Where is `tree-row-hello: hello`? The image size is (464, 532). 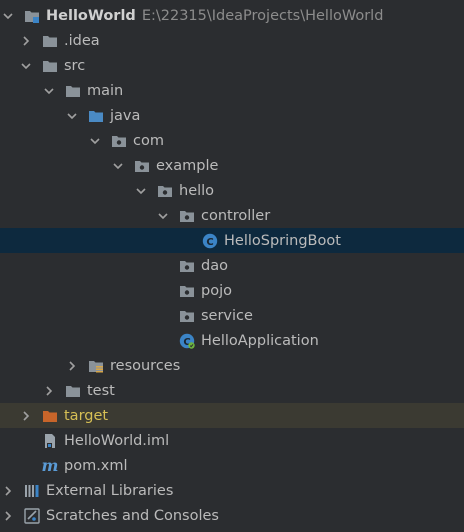
tree-row-hello: hello is located at coordinates (232, 190).